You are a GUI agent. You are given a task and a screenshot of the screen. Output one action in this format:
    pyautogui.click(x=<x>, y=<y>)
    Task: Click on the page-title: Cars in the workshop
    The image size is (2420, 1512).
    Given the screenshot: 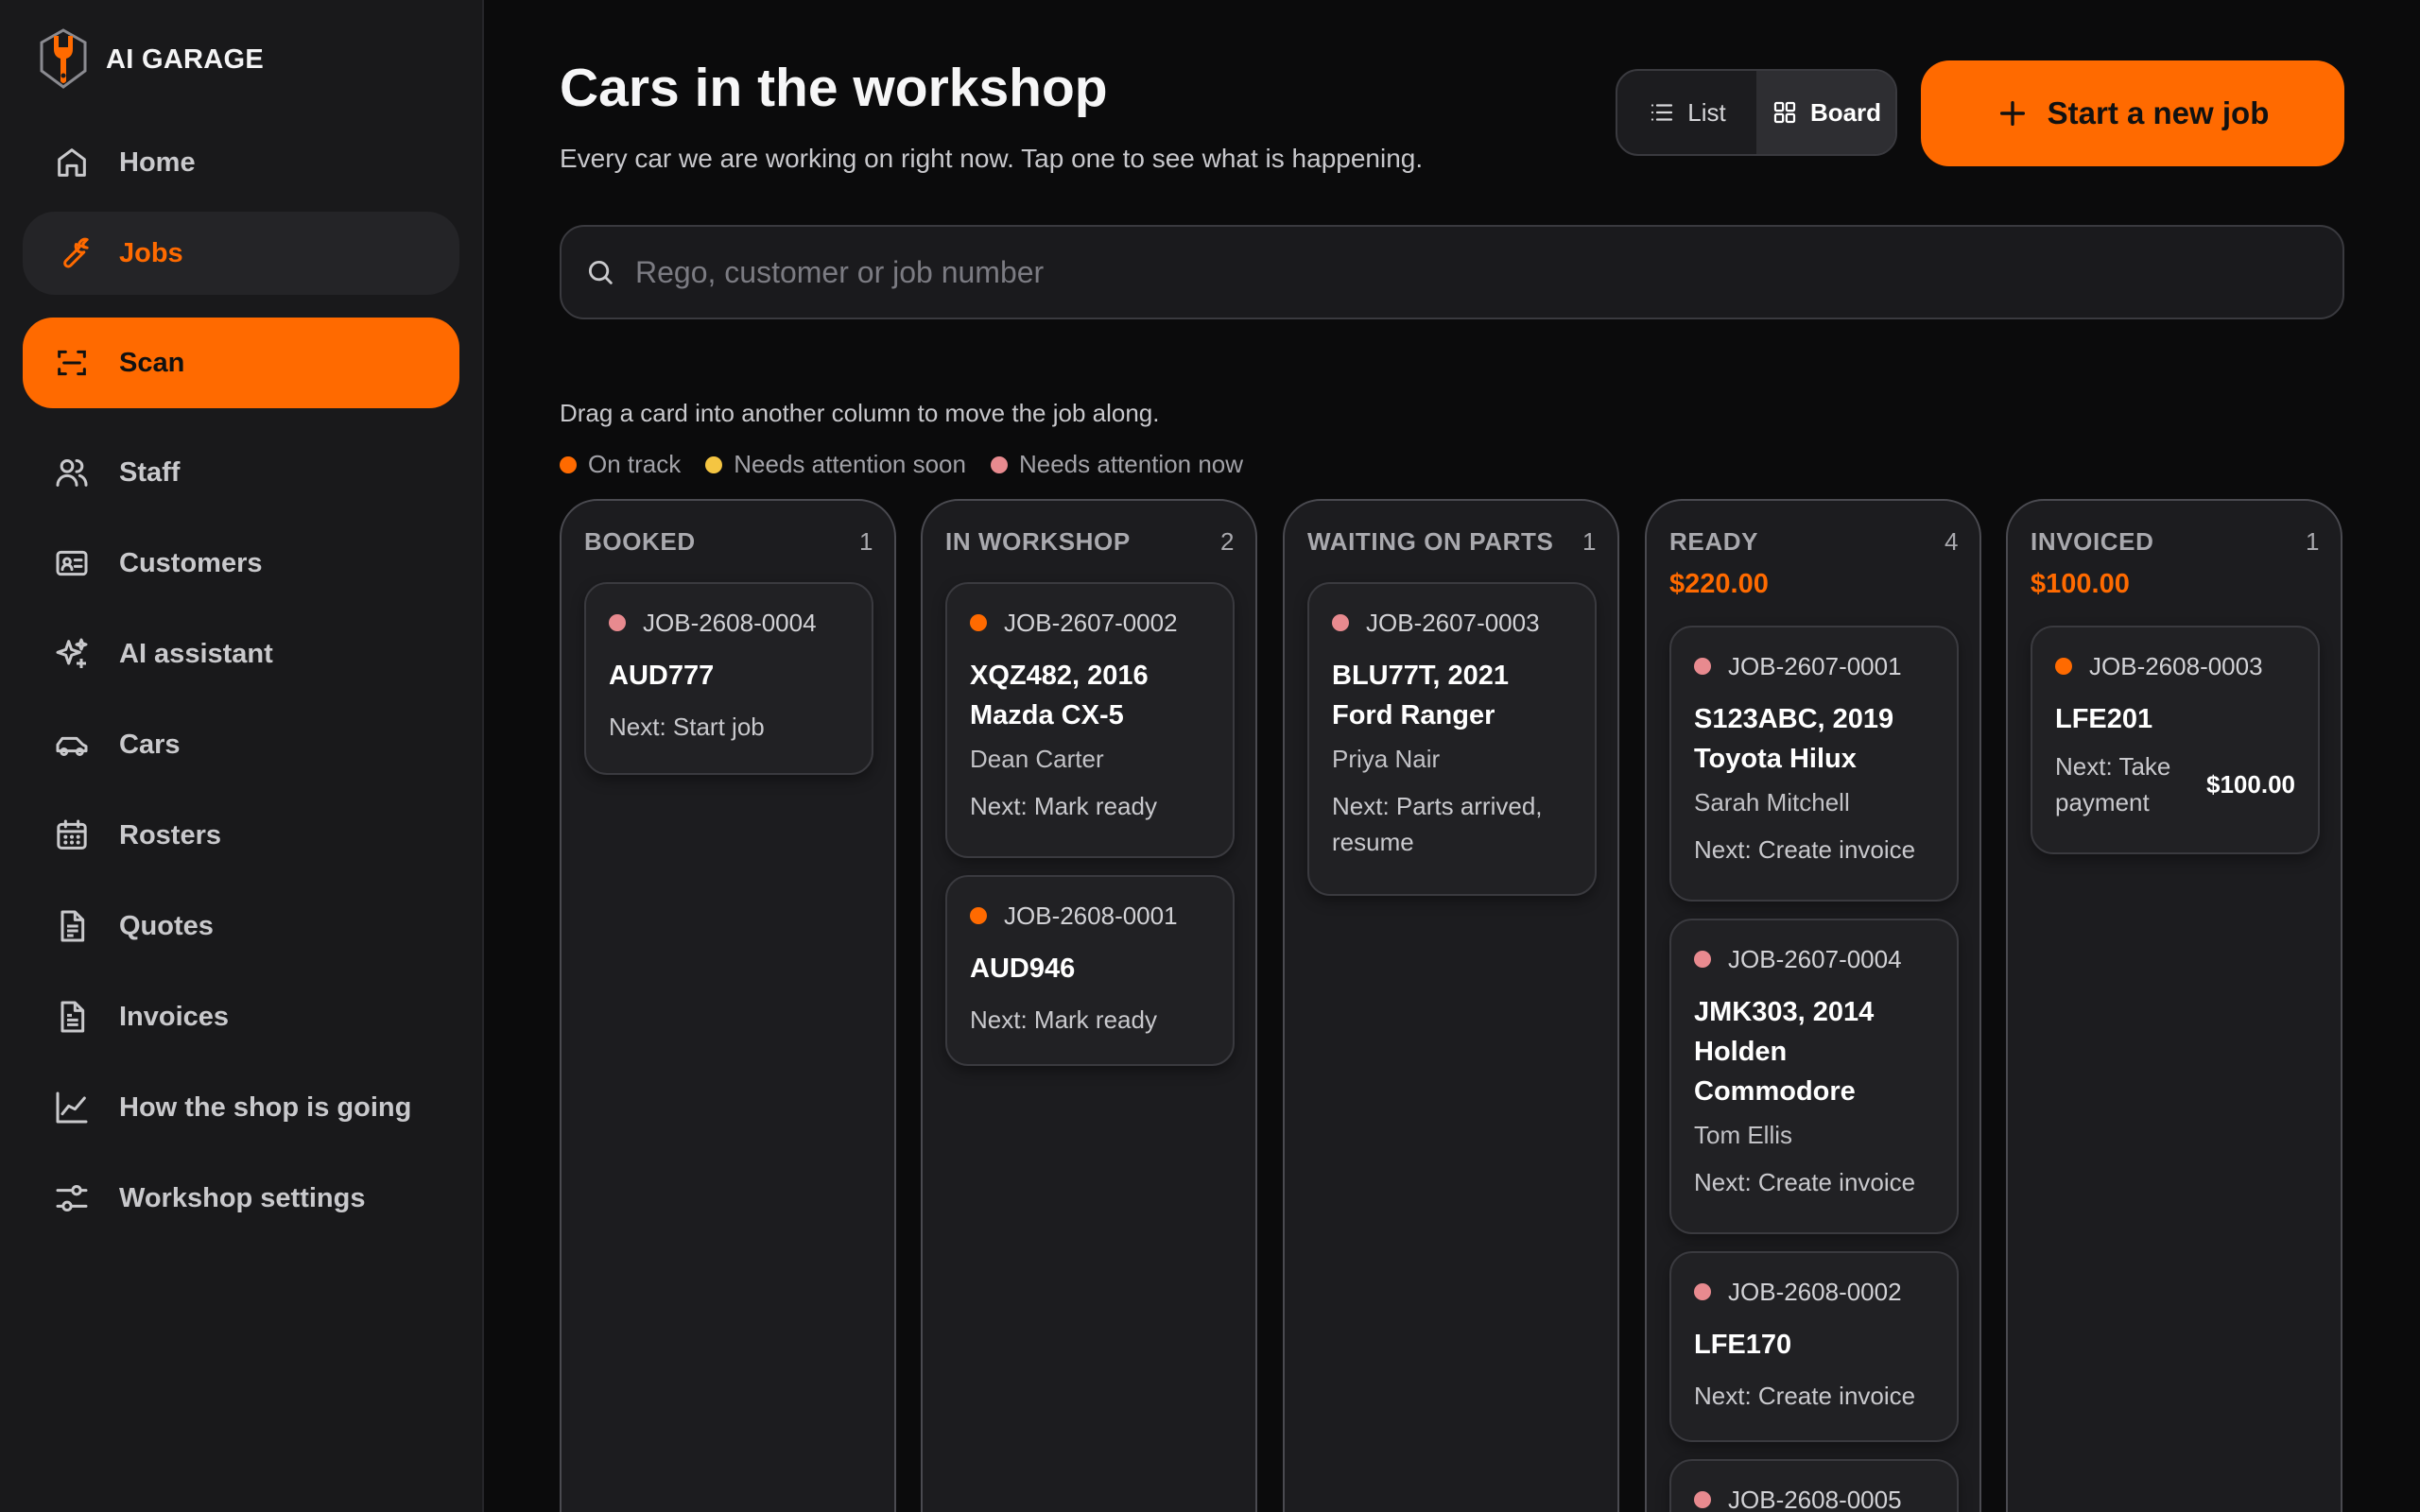 What is the action you would take?
    pyautogui.click(x=834, y=88)
    